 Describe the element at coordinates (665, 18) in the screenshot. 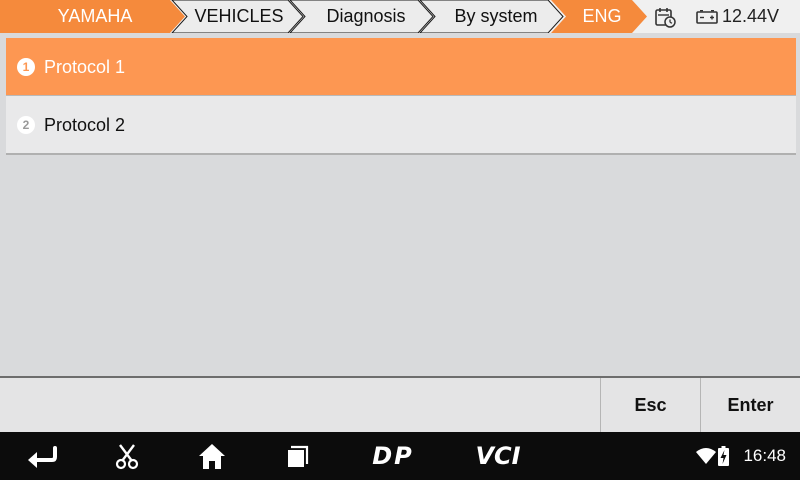

I see `calendar-clock-icon` at that location.